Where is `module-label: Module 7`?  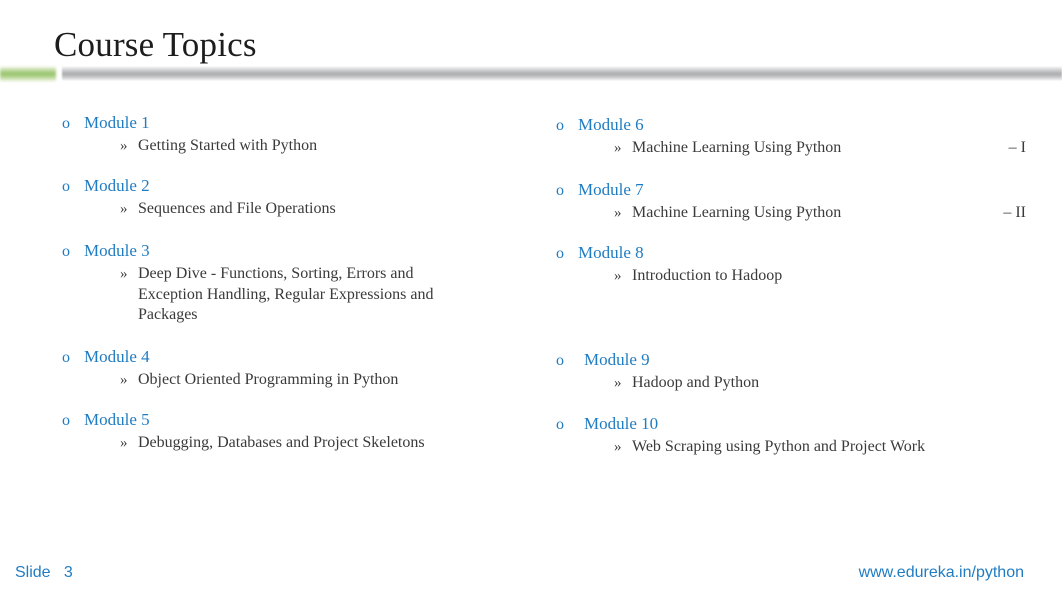 module-label: Module 7 is located at coordinates (611, 189).